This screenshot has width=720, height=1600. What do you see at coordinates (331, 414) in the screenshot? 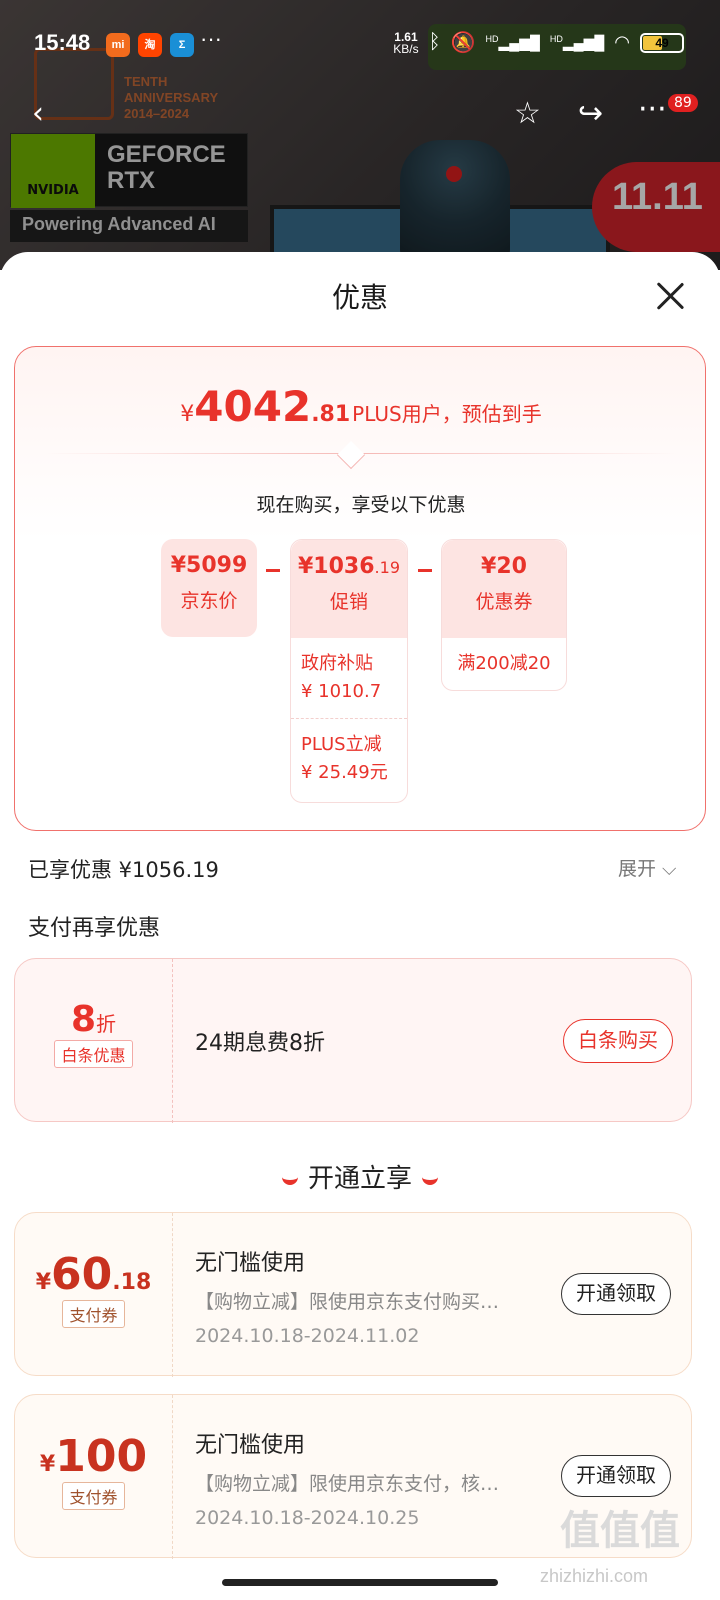
I see `estimate-dec: .81` at bounding box center [331, 414].